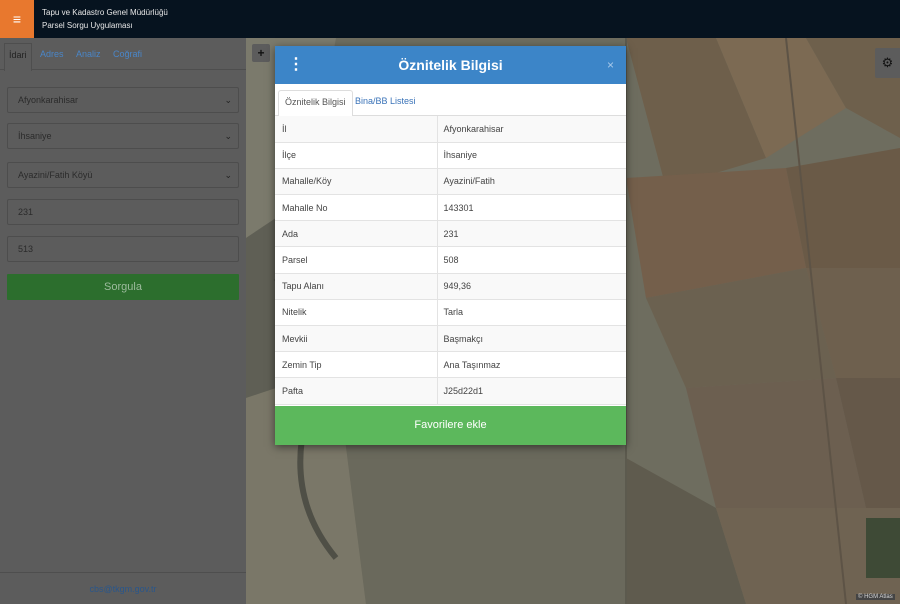 This screenshot has width=900, height=604. I want to click on mahalle-select: Ayazini/Fatih Köyü ⌄, so click(123, 175).